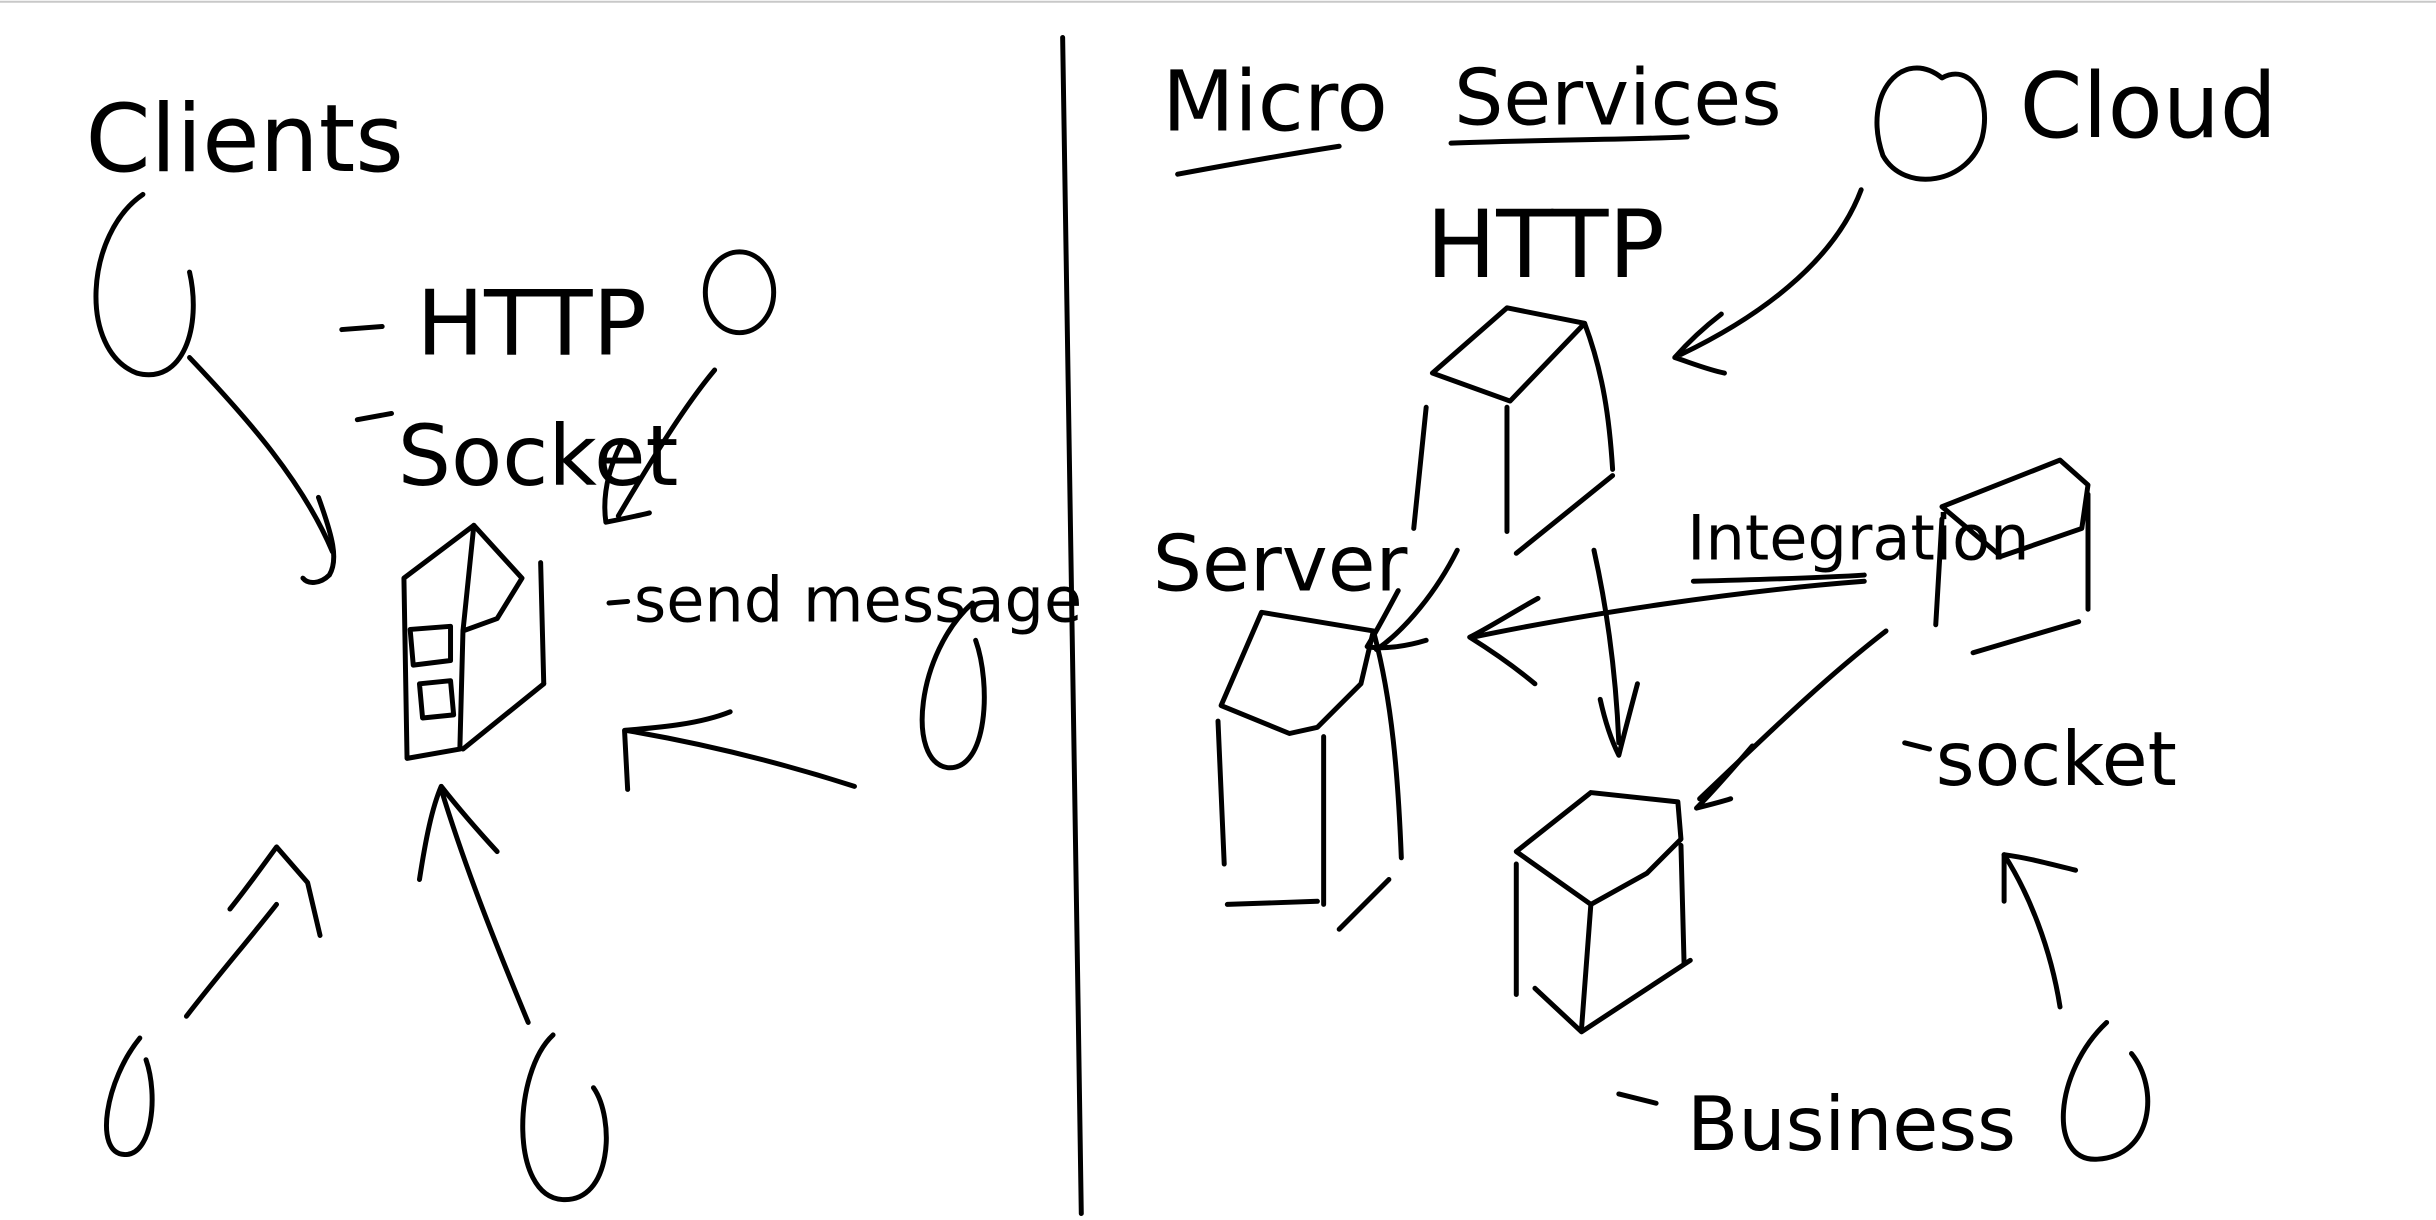  What do you see at coordinates (2148, 106) in the screenshot?
I see `cloud-label: Cloud` at bounding box center [2148, 106].